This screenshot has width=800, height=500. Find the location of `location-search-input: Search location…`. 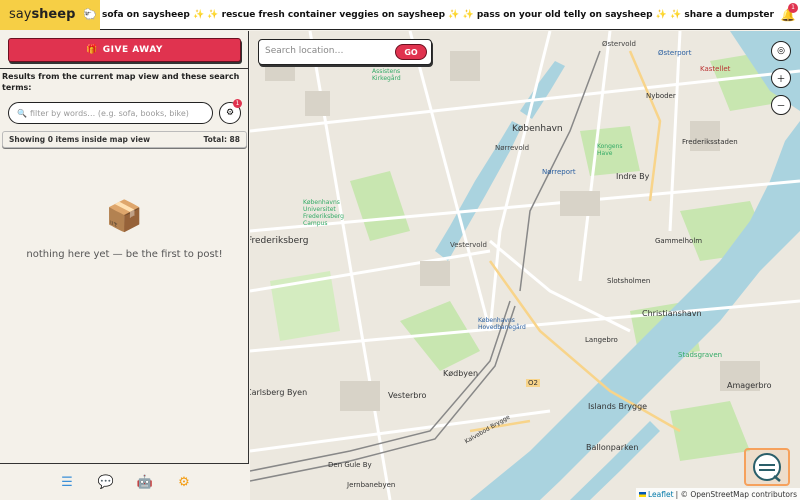

location-search-input: Search location… is located at coordinates (304, 51).